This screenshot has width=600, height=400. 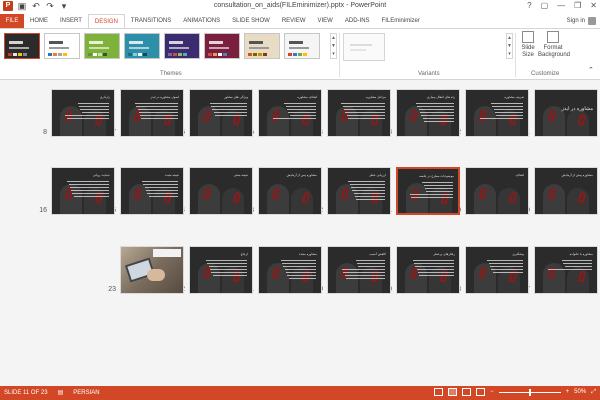 I want to click on fit-slide-icon: ⤢, so click(x=593, y=392).